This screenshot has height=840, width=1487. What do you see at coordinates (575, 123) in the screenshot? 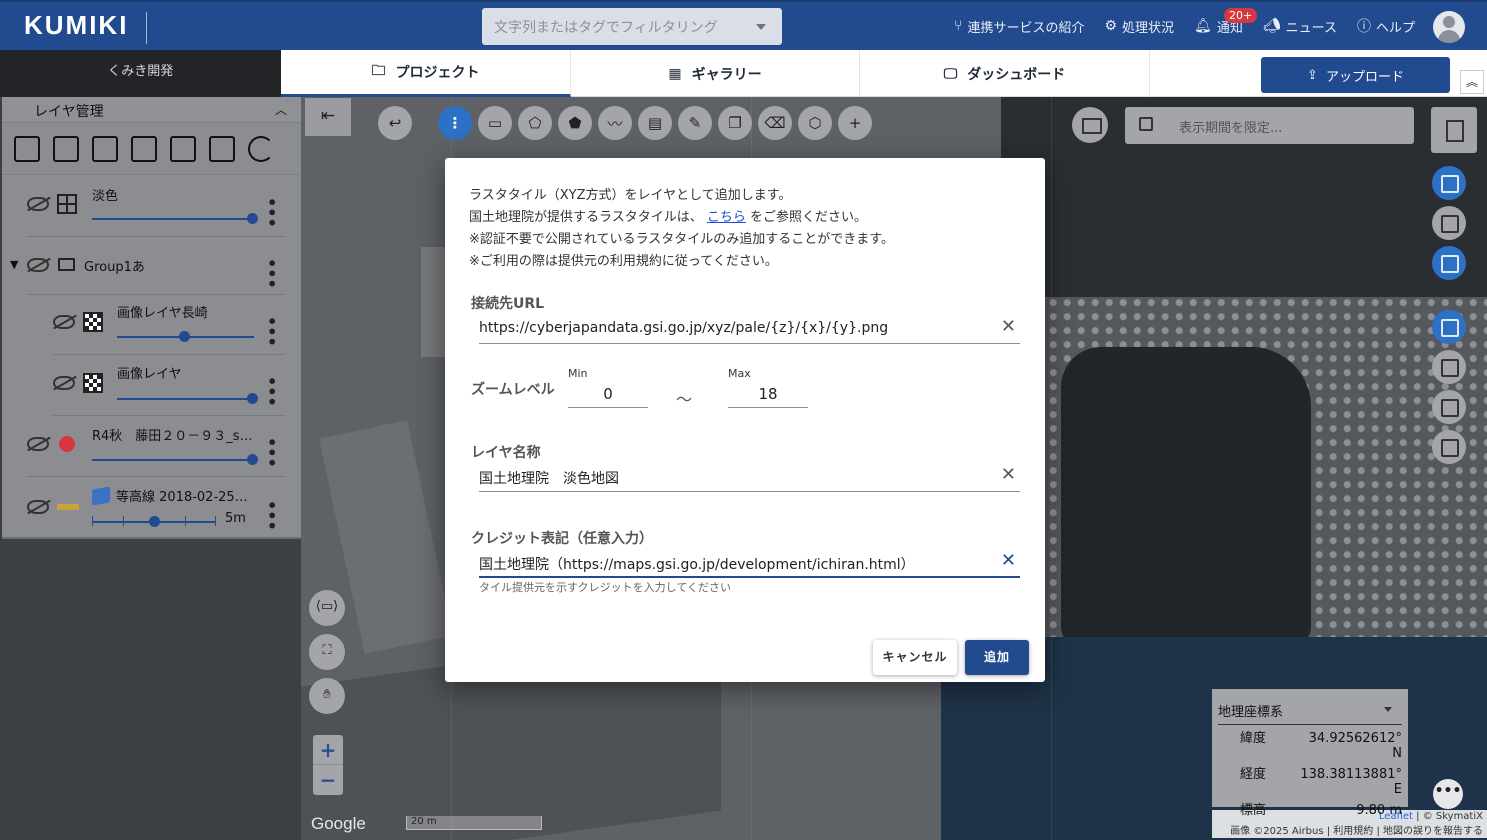
I see `polygon-button: ⬟` at bounding box center [575, 123].